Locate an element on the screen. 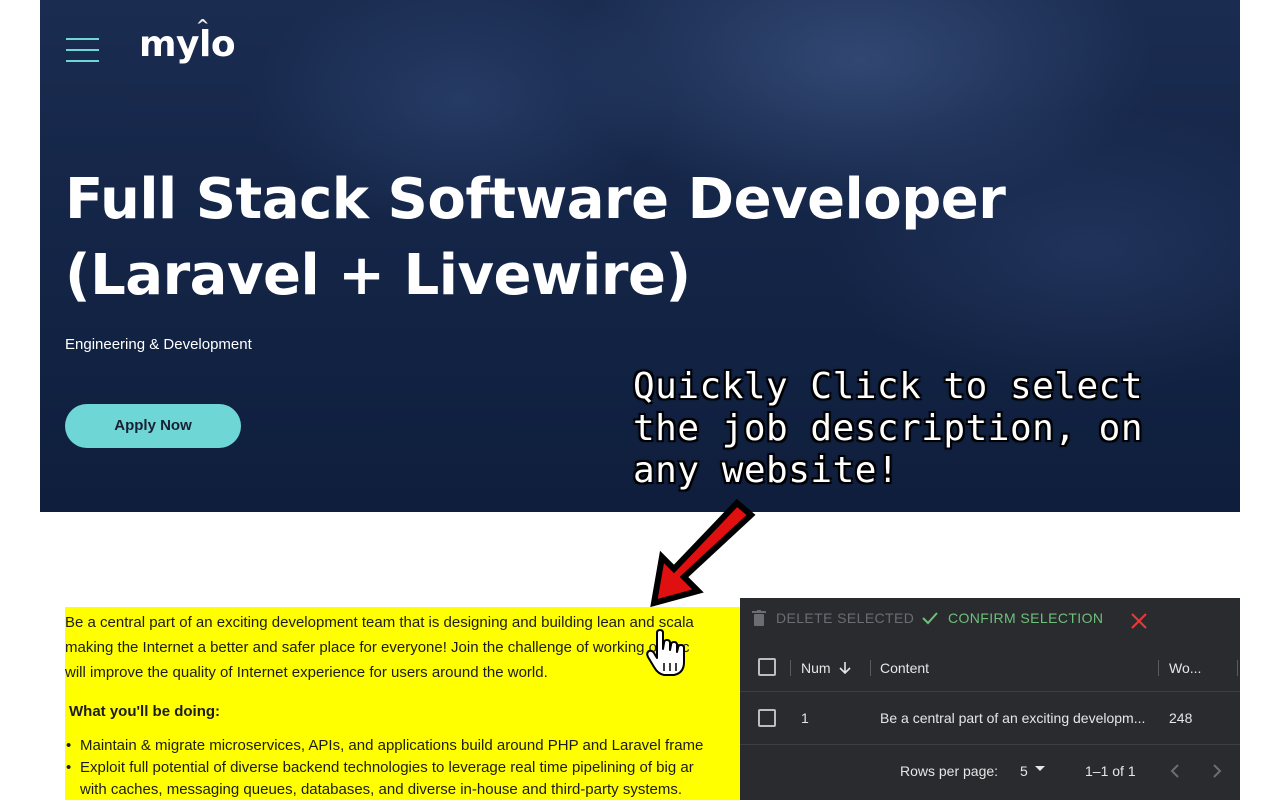  row-words: 248 is located at coordinates (1181, 718).